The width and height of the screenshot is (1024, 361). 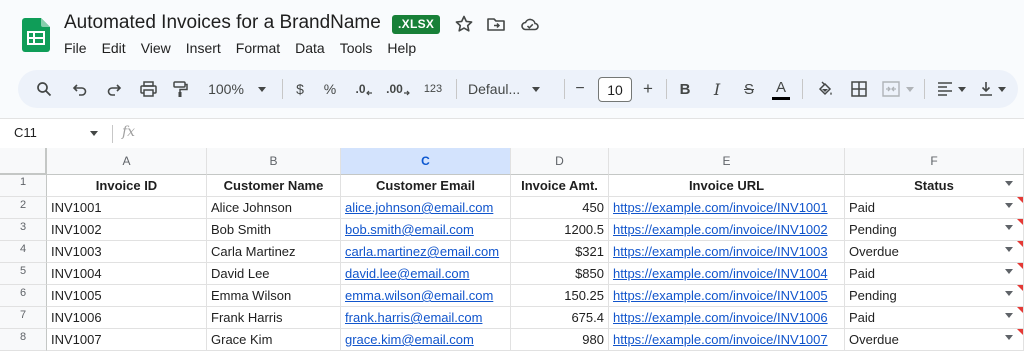 I want to click on customer-name-cell: Alice Johnson, so click(x=274, y=208).